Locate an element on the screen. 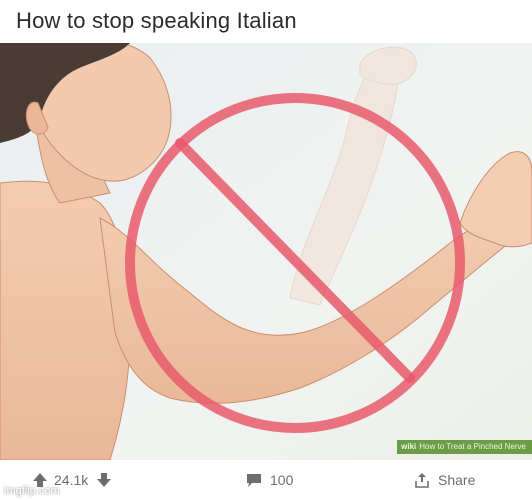 The height and width of the screenshot is (500, 532). wikihow-badge: wiki How to Treat a Pinched Nerve is located at coordinates (464, 447).